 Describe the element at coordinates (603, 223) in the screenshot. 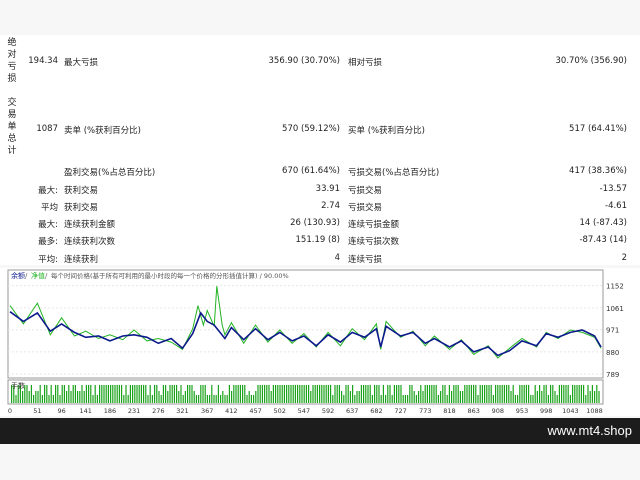

I see `row-value-max-consecutive-loss: 14 (-87.43)` at that location.